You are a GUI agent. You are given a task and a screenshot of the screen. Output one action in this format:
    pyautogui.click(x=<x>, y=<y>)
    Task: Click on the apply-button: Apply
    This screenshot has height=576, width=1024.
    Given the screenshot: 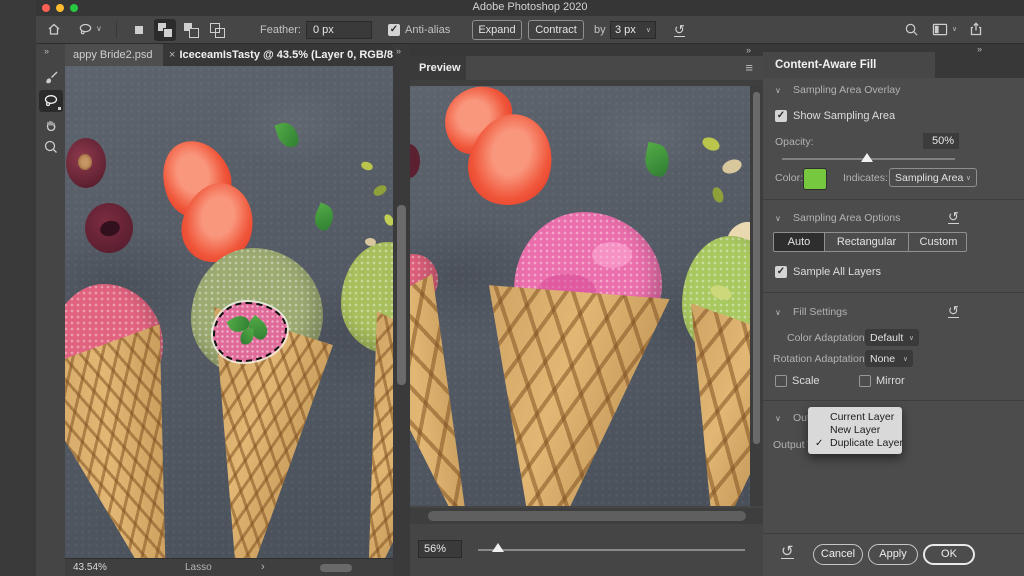 What is the action you would take?
    pyautogui.click(x=893, y=554)
    